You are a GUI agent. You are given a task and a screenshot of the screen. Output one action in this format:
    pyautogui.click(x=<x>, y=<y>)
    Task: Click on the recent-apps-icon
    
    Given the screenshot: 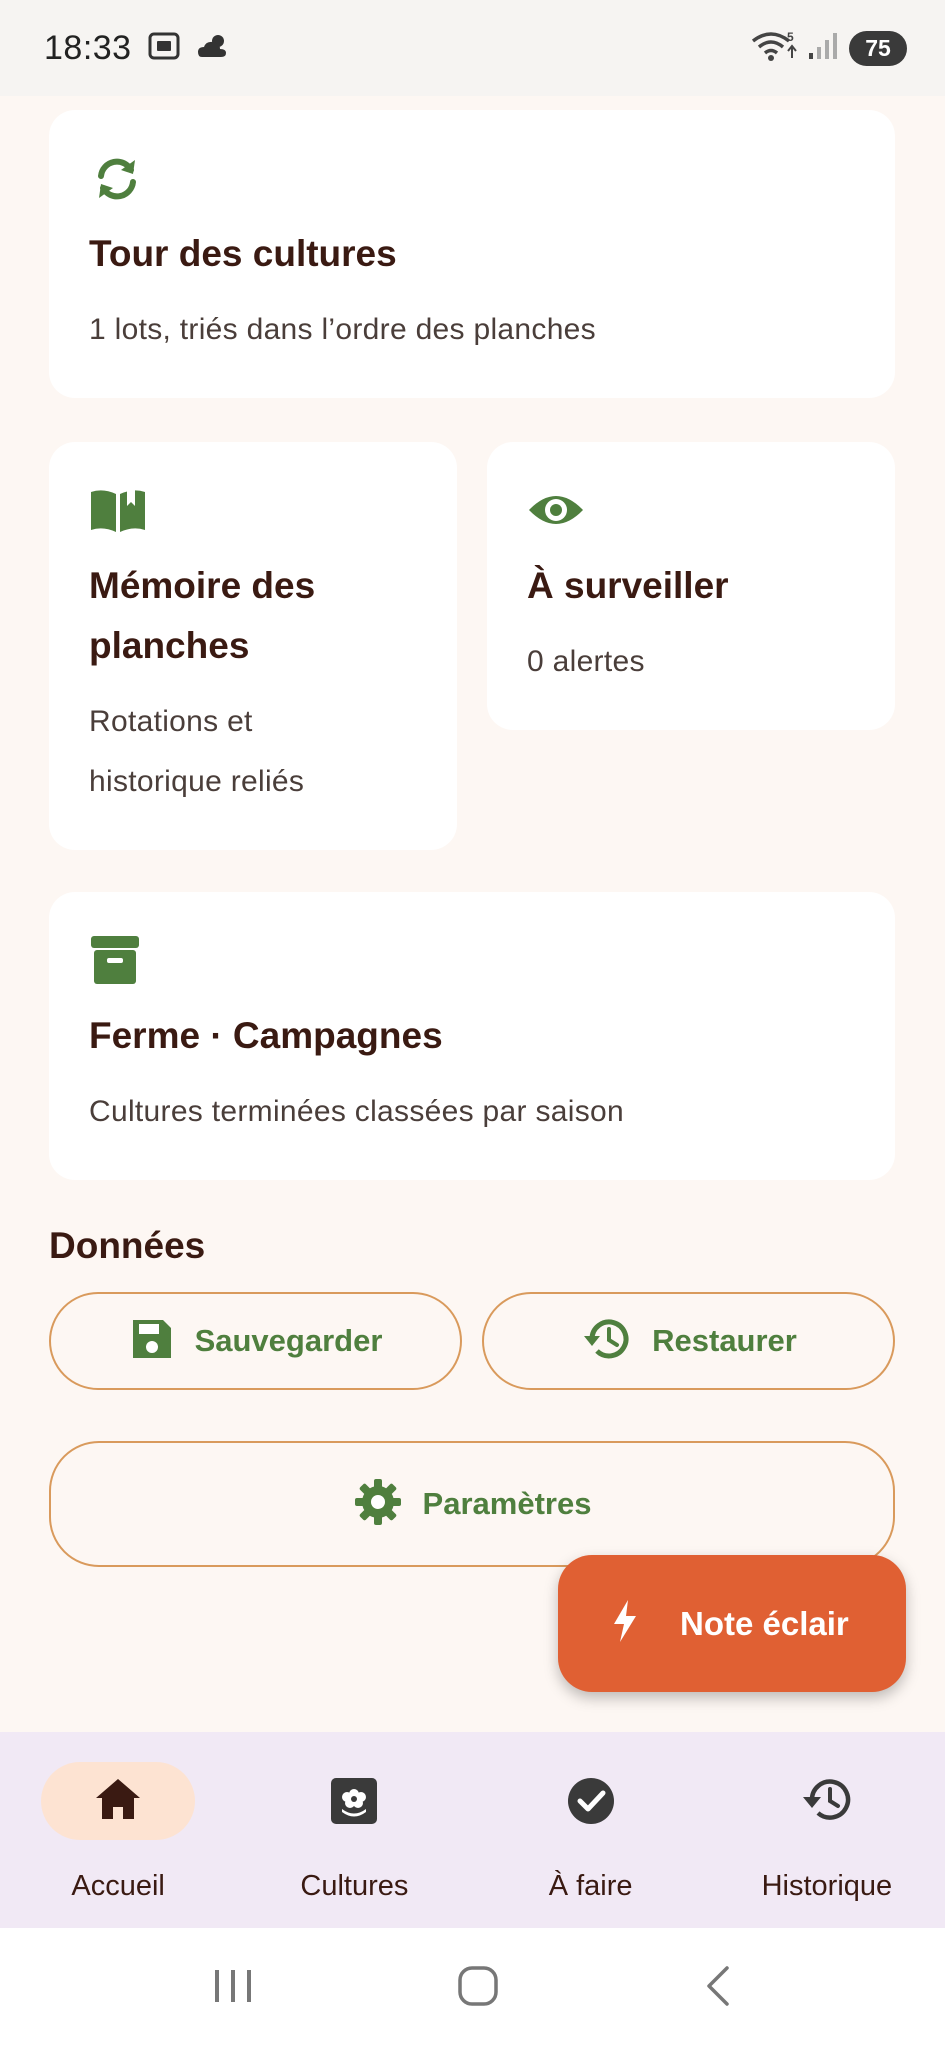 What is the action you would take?
    pyautogui.click(x=233, y=1988)
    